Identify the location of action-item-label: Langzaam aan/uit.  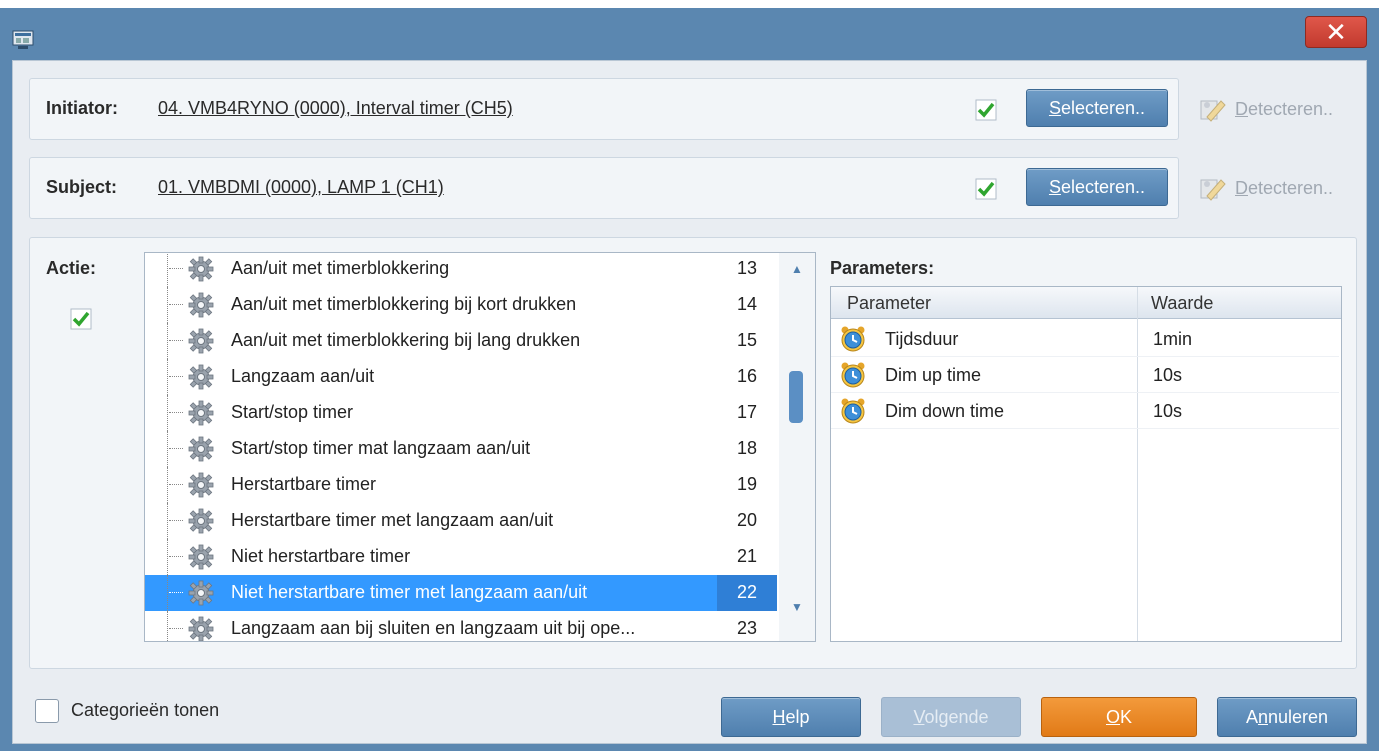
(303, 376).